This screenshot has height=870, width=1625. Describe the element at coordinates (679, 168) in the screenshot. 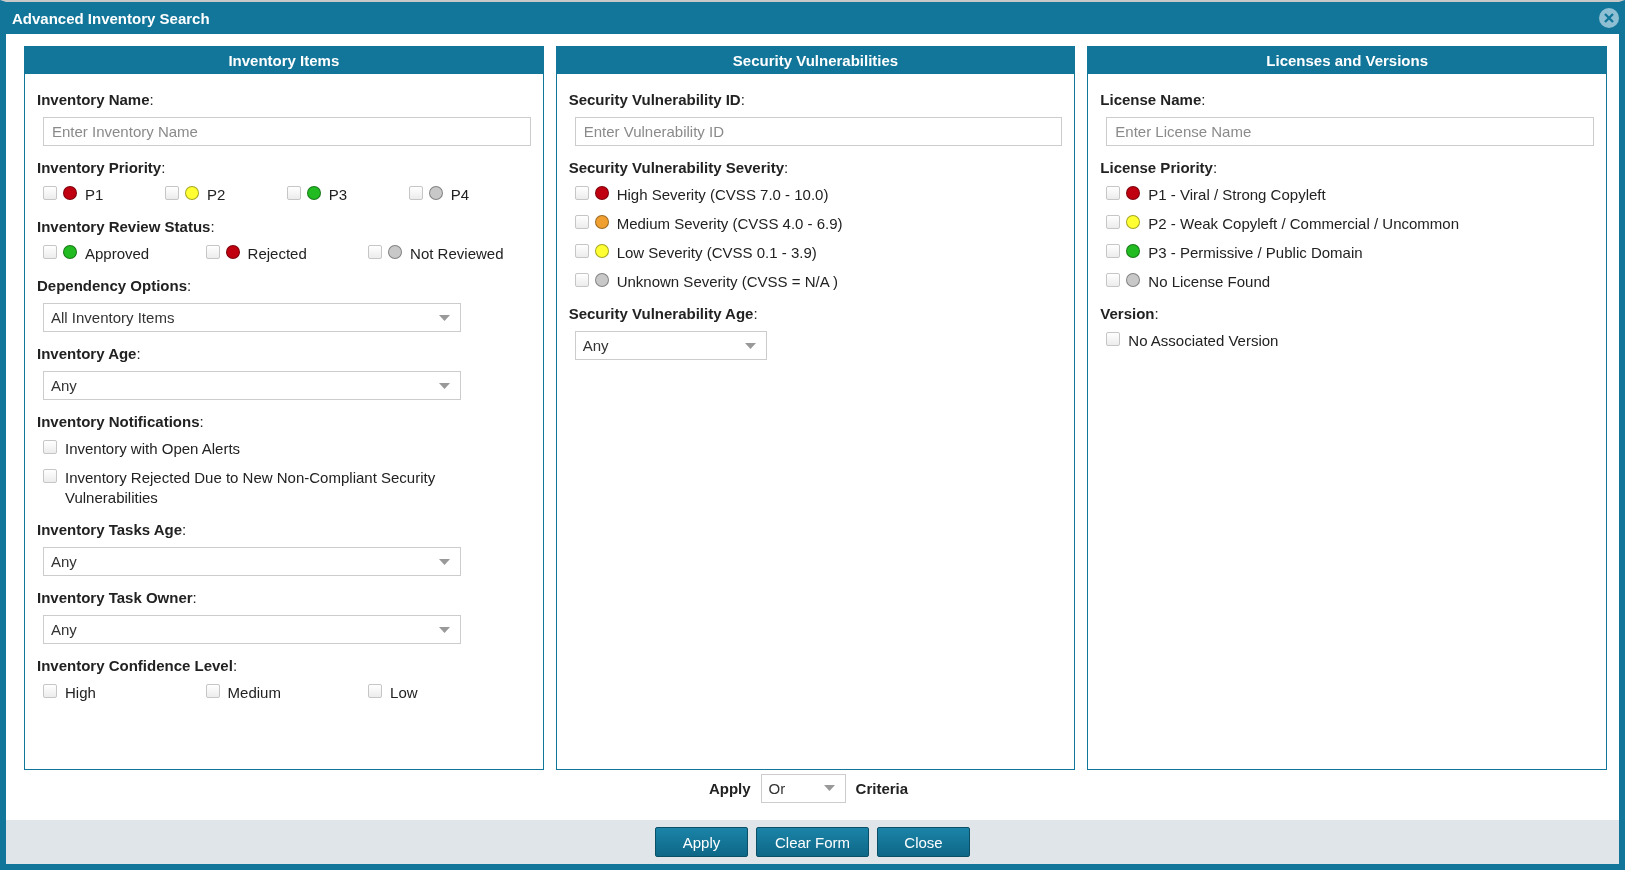

I see `field-label: Security Vulnerability Severity:` at that location.